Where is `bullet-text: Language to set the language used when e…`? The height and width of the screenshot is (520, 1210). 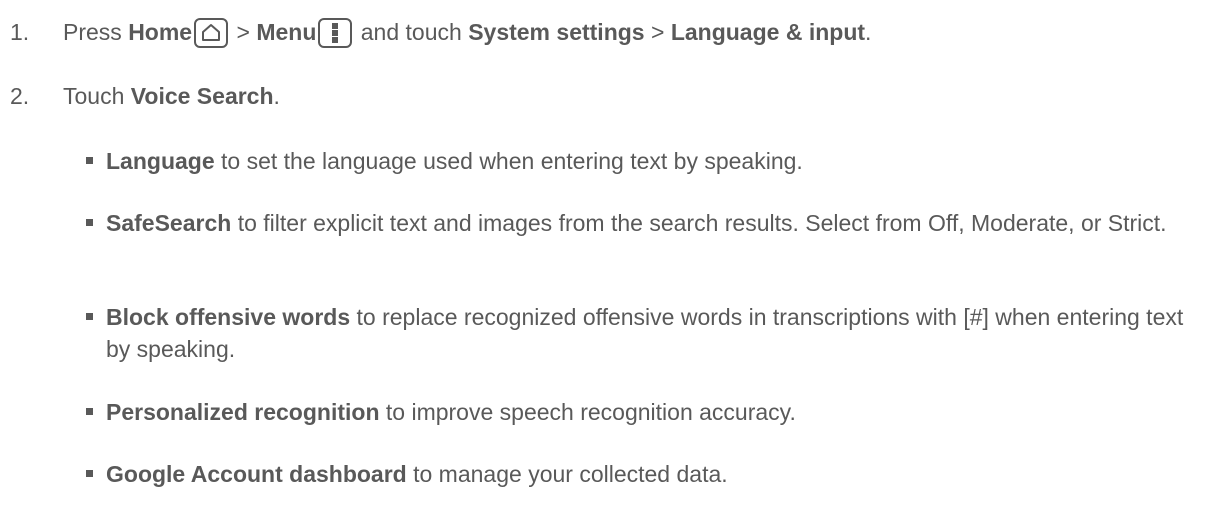 bullet-text: Language to set the language used when e… is located at coordinates (653, 161).